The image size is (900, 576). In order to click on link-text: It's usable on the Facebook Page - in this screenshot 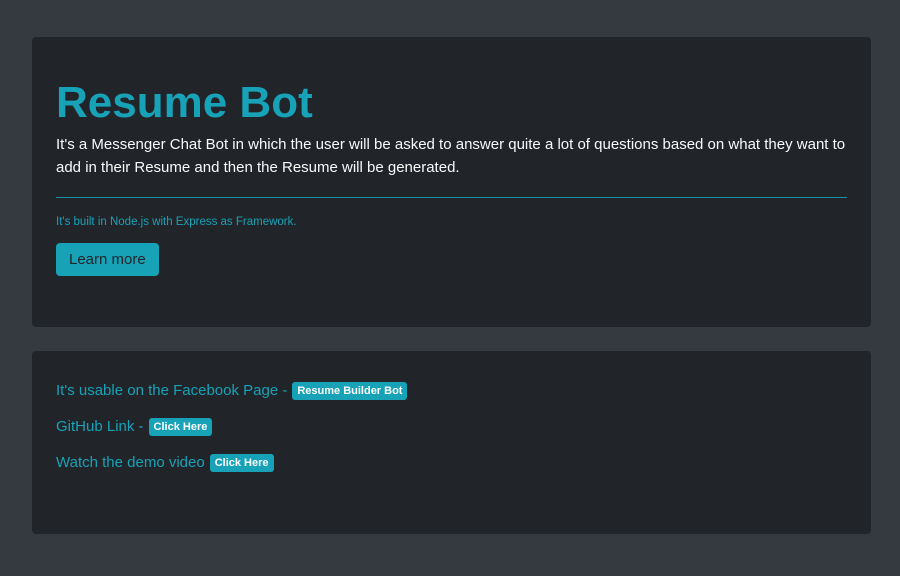, I will do `click(172, 390)`.